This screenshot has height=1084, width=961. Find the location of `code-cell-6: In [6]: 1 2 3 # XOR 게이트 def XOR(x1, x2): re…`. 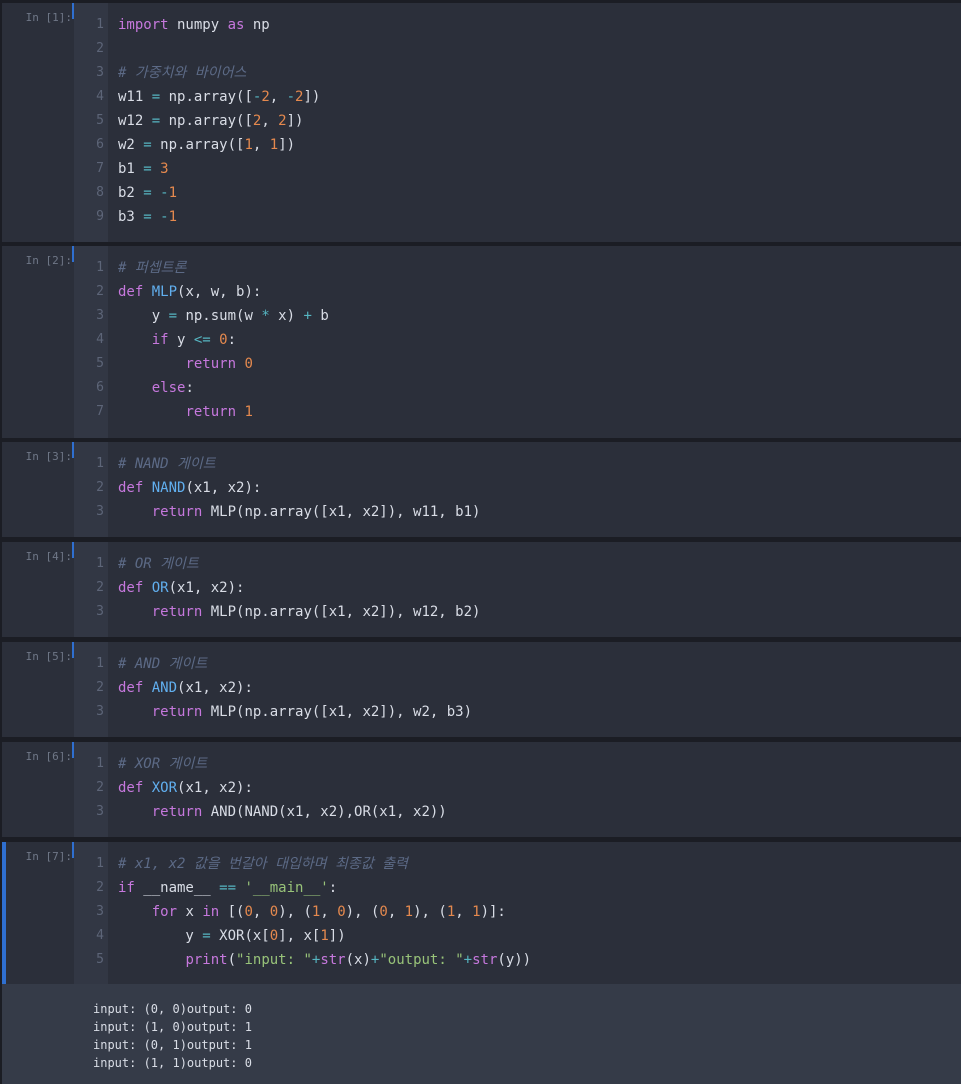

code-cell-6: In [6]: 1 2 3 # XOR 게이트 def XOR(x1, x2): re… is located at coordinates (481, 789).